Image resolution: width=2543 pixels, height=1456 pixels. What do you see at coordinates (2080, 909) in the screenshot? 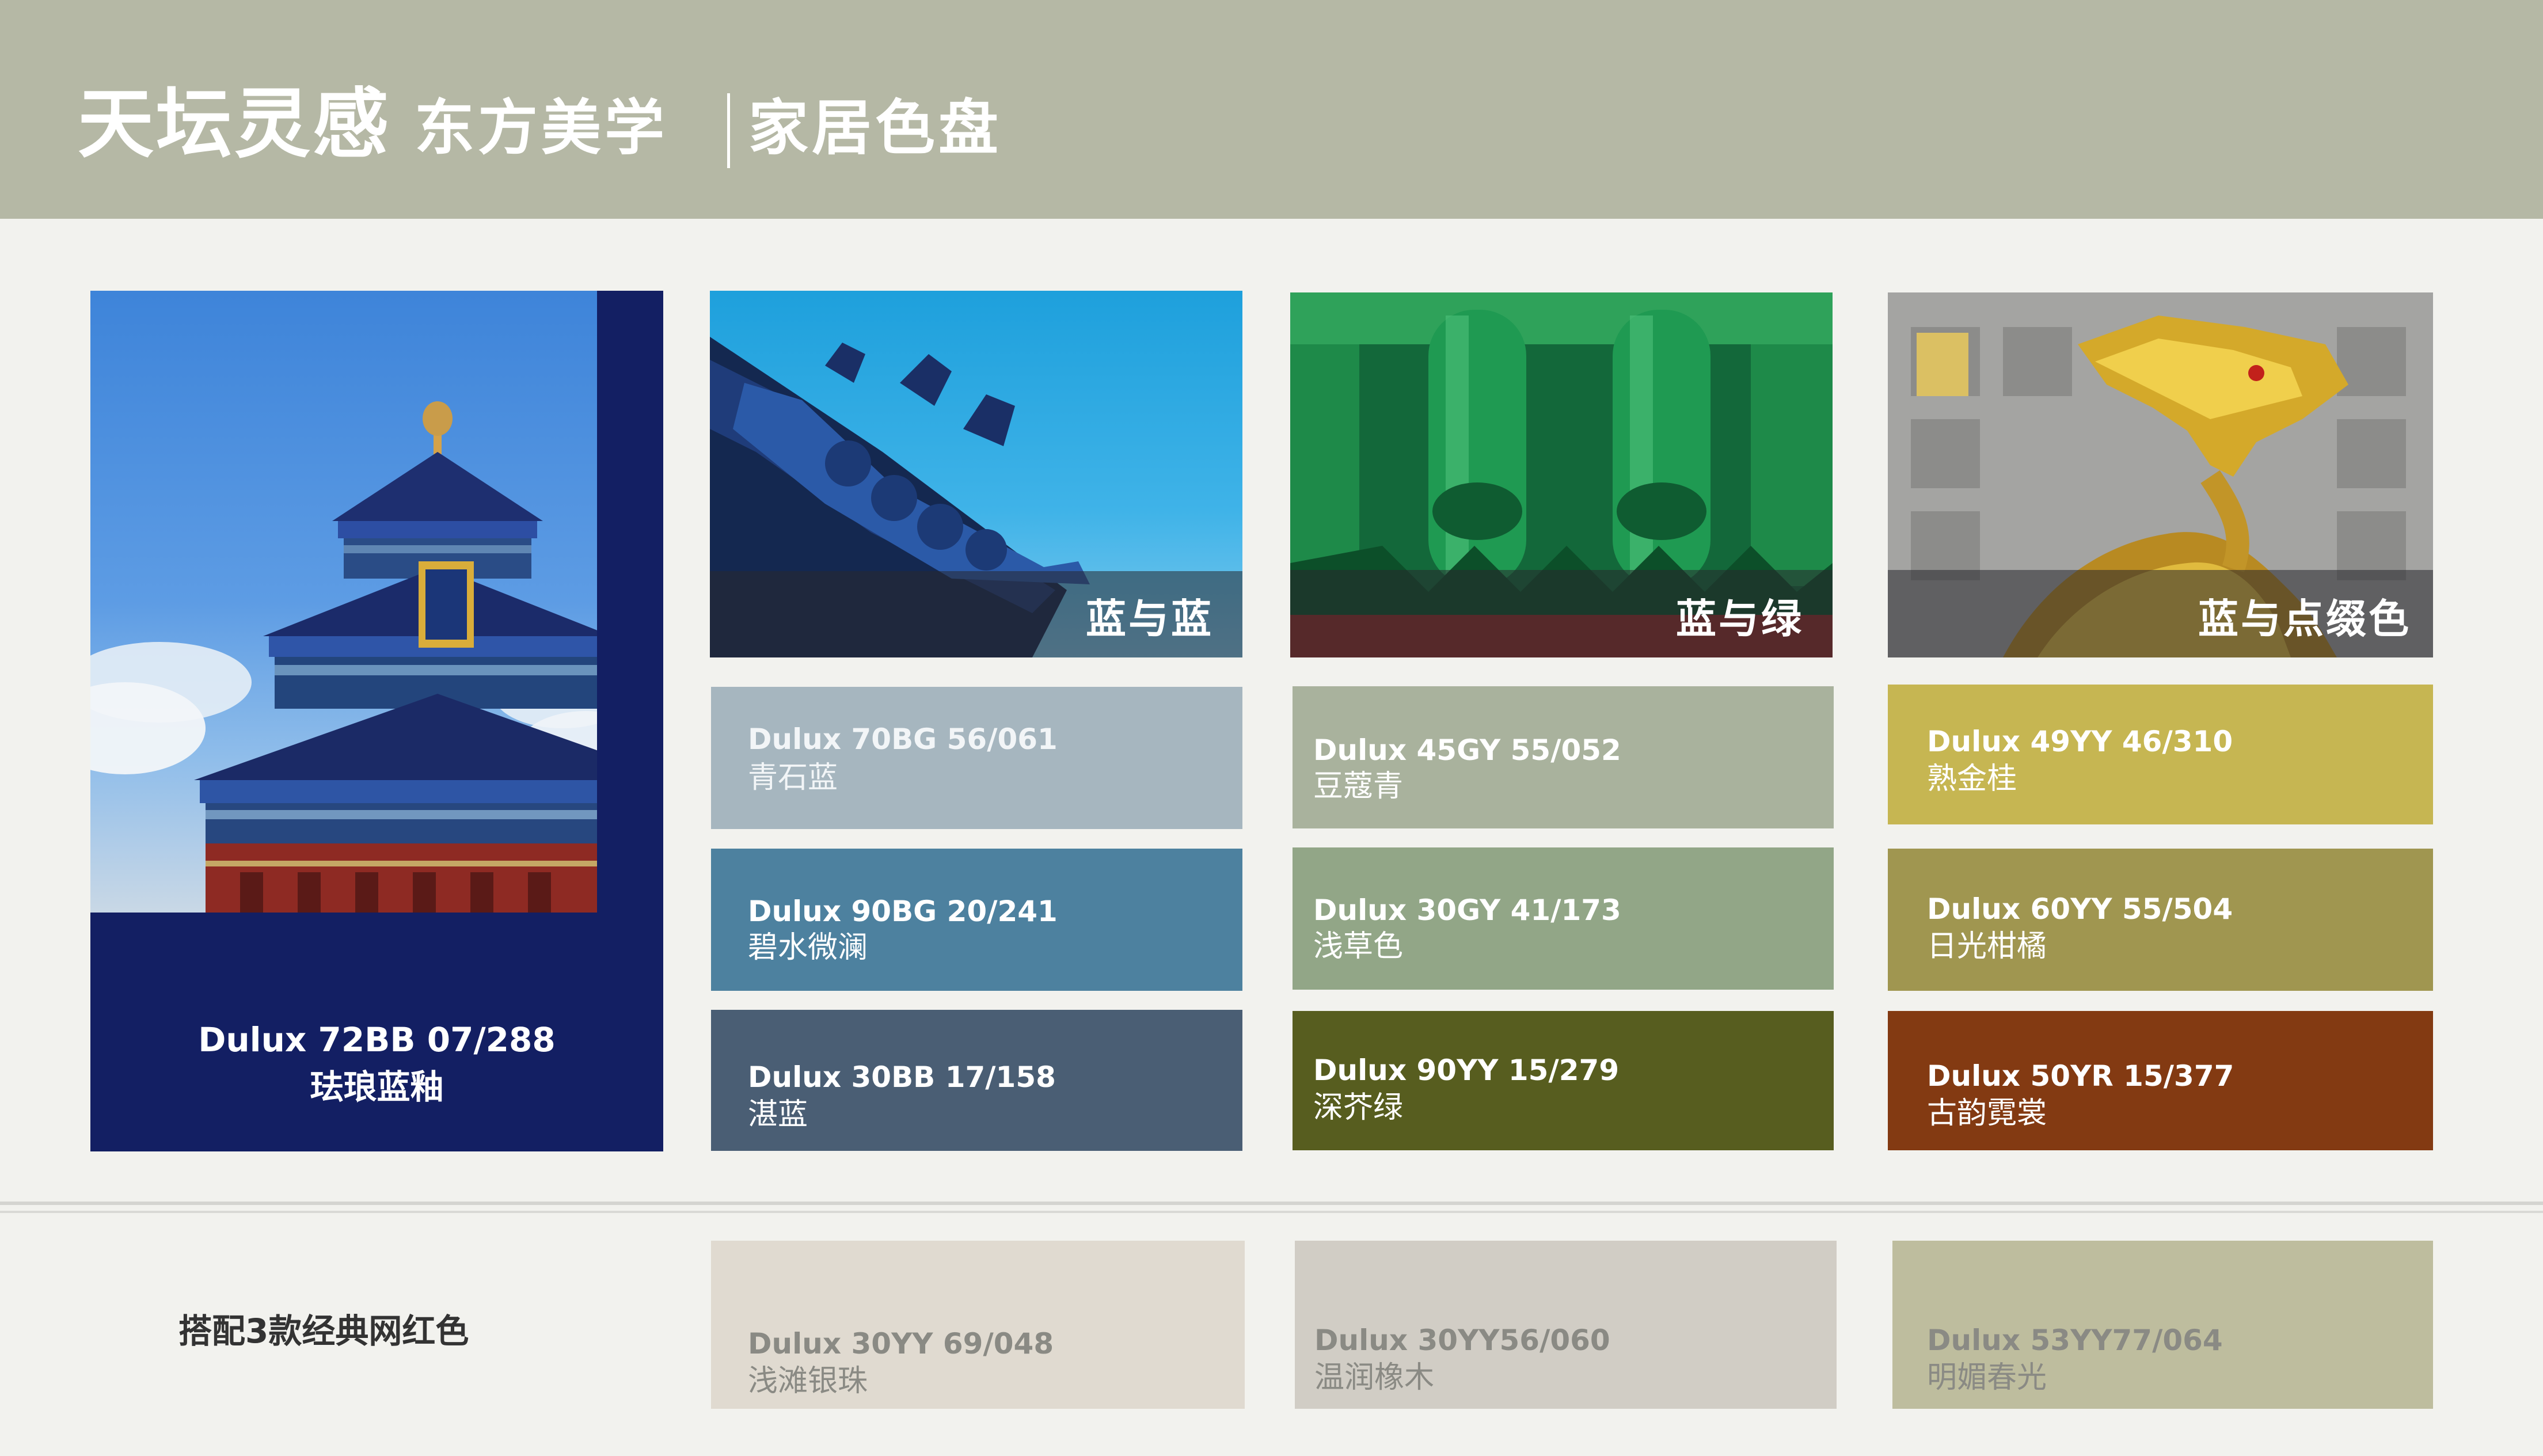
I see `swatch-code: Dulux 60YY 55/504` at bounding box center [2080, 909].